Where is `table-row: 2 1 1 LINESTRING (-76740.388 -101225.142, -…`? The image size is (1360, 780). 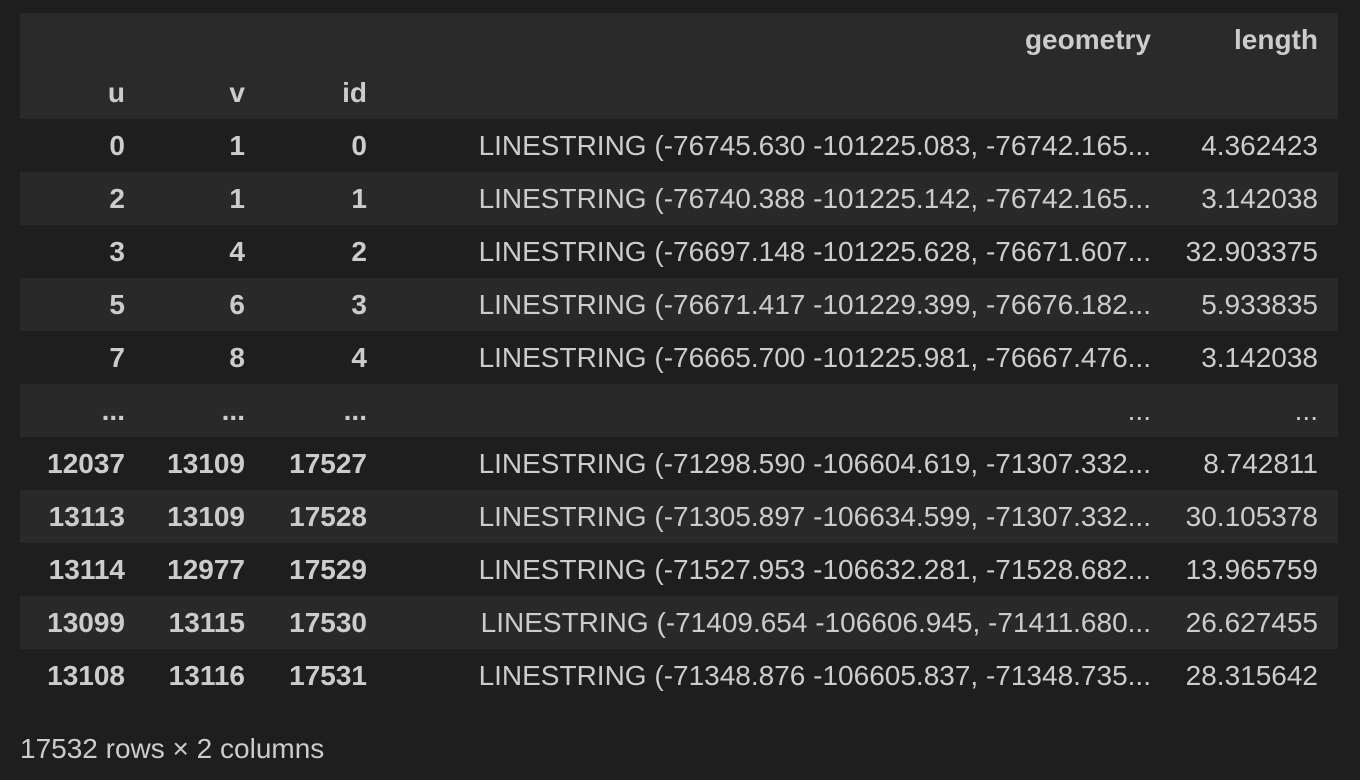
table-row: 2 1 1 LINESTRING (-76740.388 -101225.142, -… is located at coordinates (679, 198).